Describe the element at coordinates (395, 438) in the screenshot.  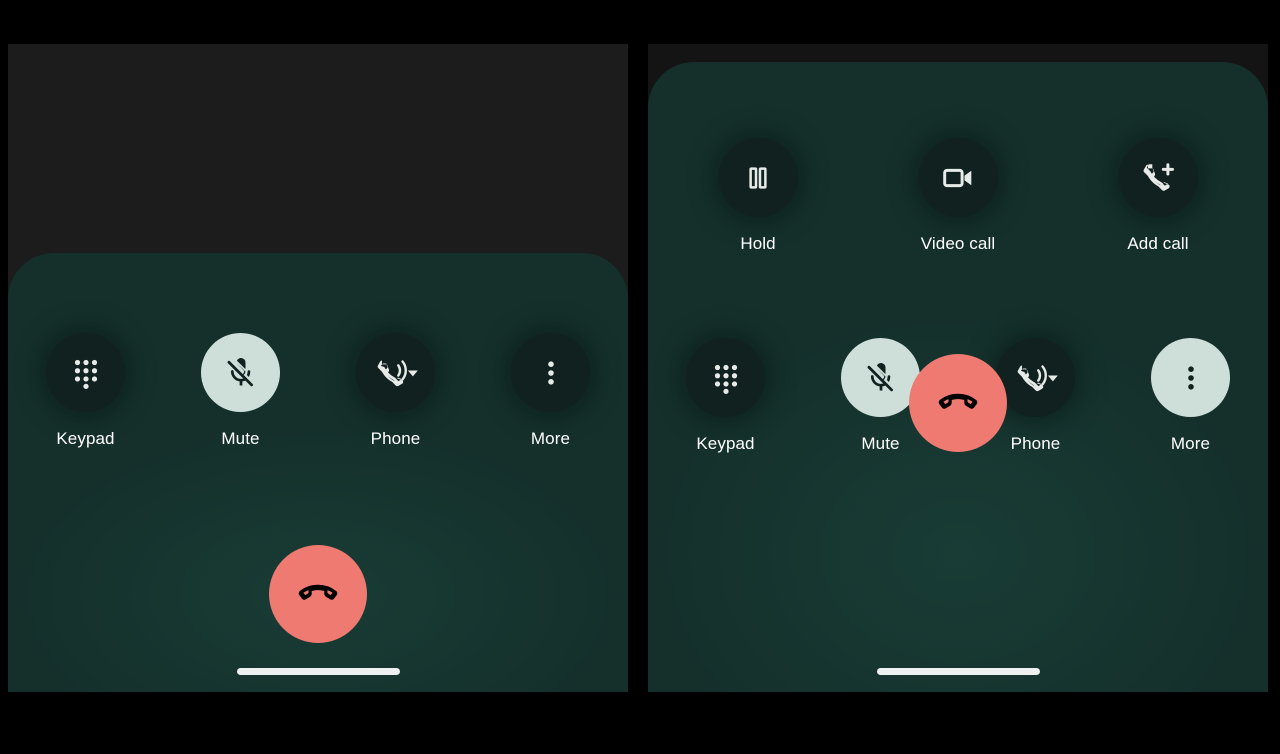
I see `control-label: Phone` at that location.